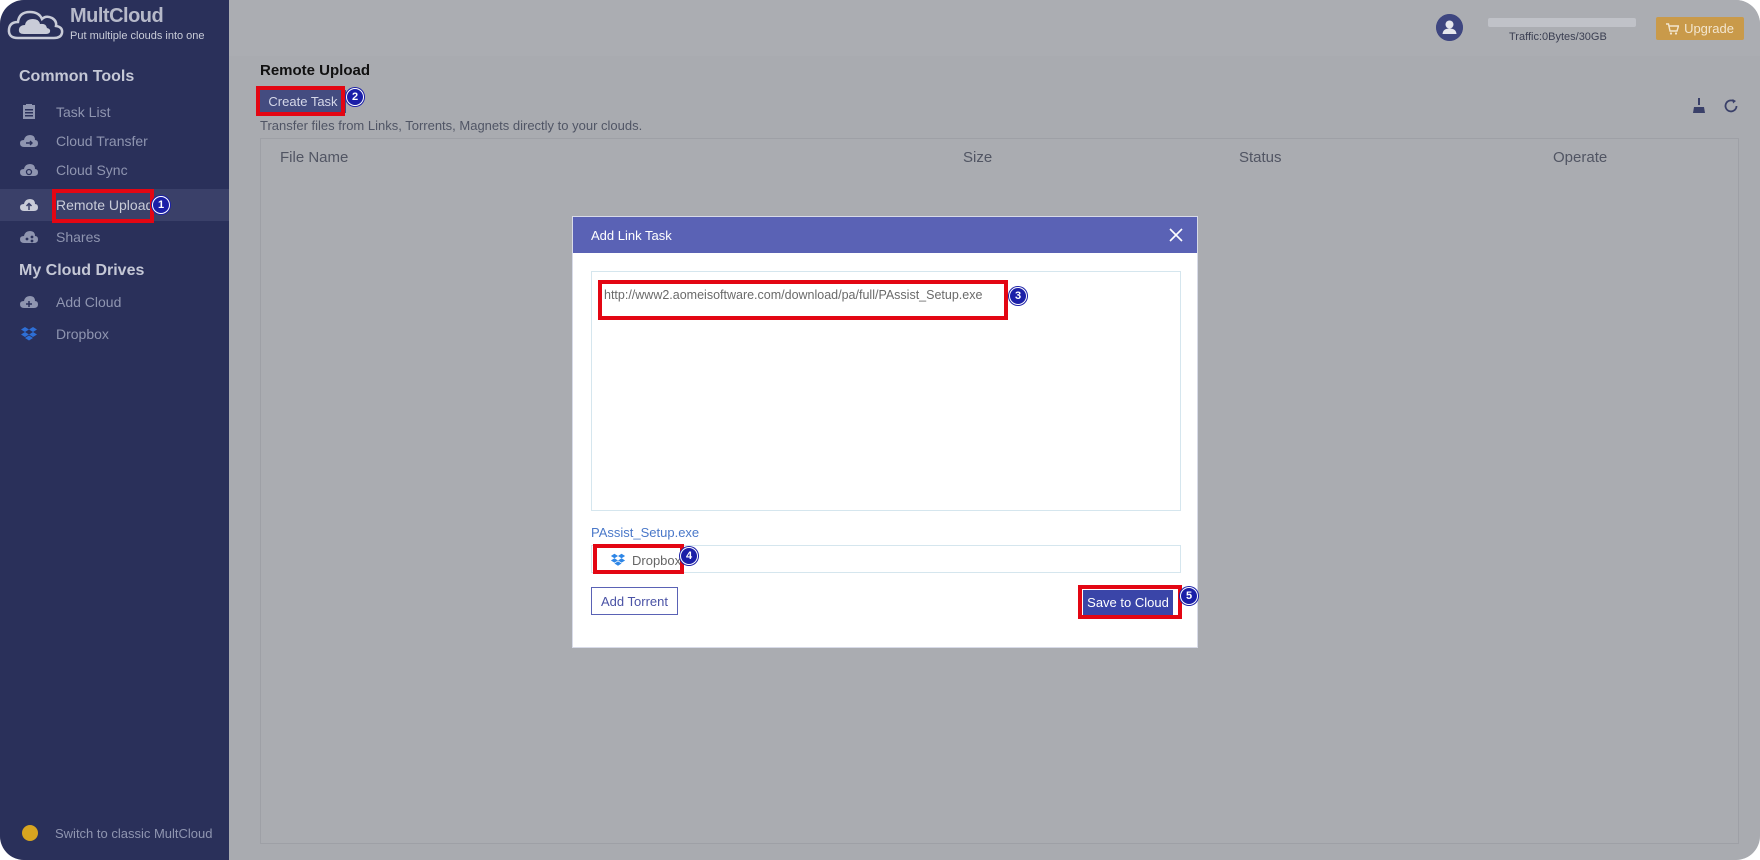 The height and width of the screenshot is (860, 1760). Describe the element at coordinates (314, 157) in the screenshot. I see `column-header-file-name: File Name` at that location.